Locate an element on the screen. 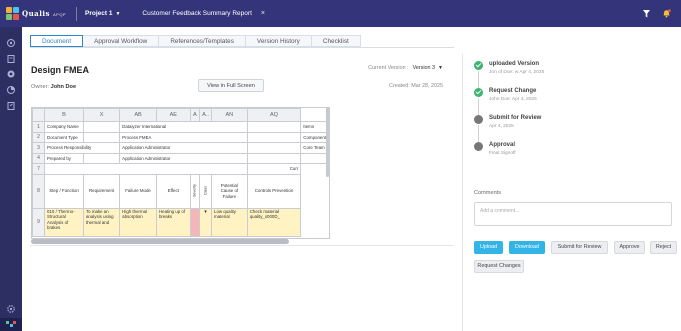 The width and height of the screenshot is (681, 331). table-cell: Dataiyzer International is located at coordinates (183, 127).